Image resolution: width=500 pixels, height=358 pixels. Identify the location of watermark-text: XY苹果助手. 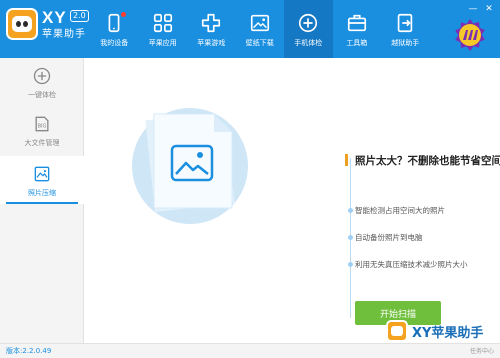
(448, 333).